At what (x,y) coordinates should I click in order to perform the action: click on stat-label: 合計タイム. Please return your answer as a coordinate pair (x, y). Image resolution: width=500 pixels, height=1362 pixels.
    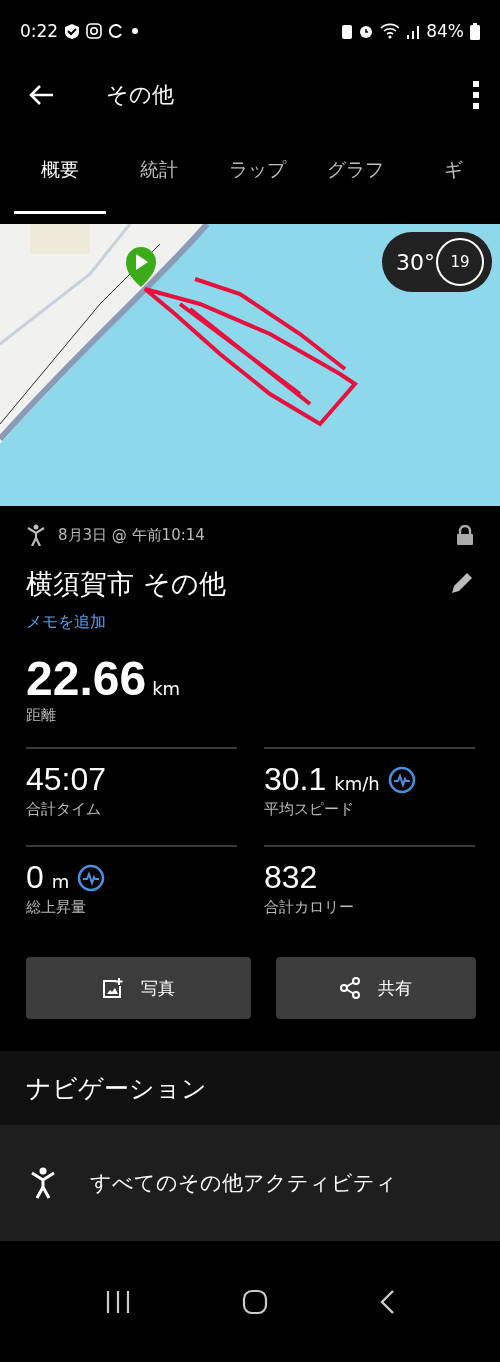
    Looking at the image, I should click on (64, 809).